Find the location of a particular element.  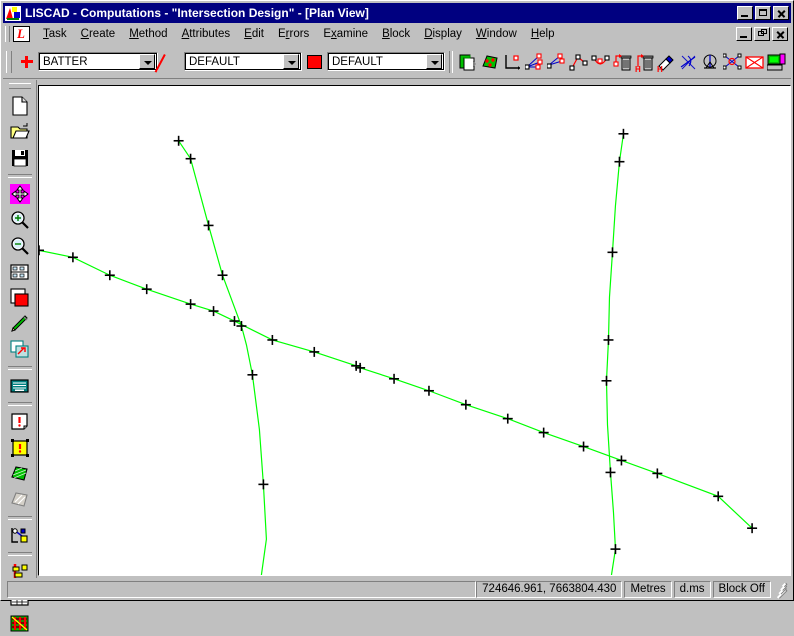

menu-item-examine: Examine is located at coordinates (345, 34).